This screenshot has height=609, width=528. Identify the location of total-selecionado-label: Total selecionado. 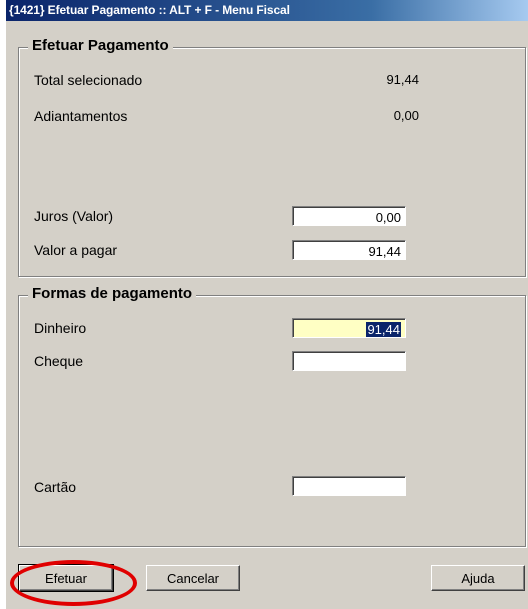
(88, 80).